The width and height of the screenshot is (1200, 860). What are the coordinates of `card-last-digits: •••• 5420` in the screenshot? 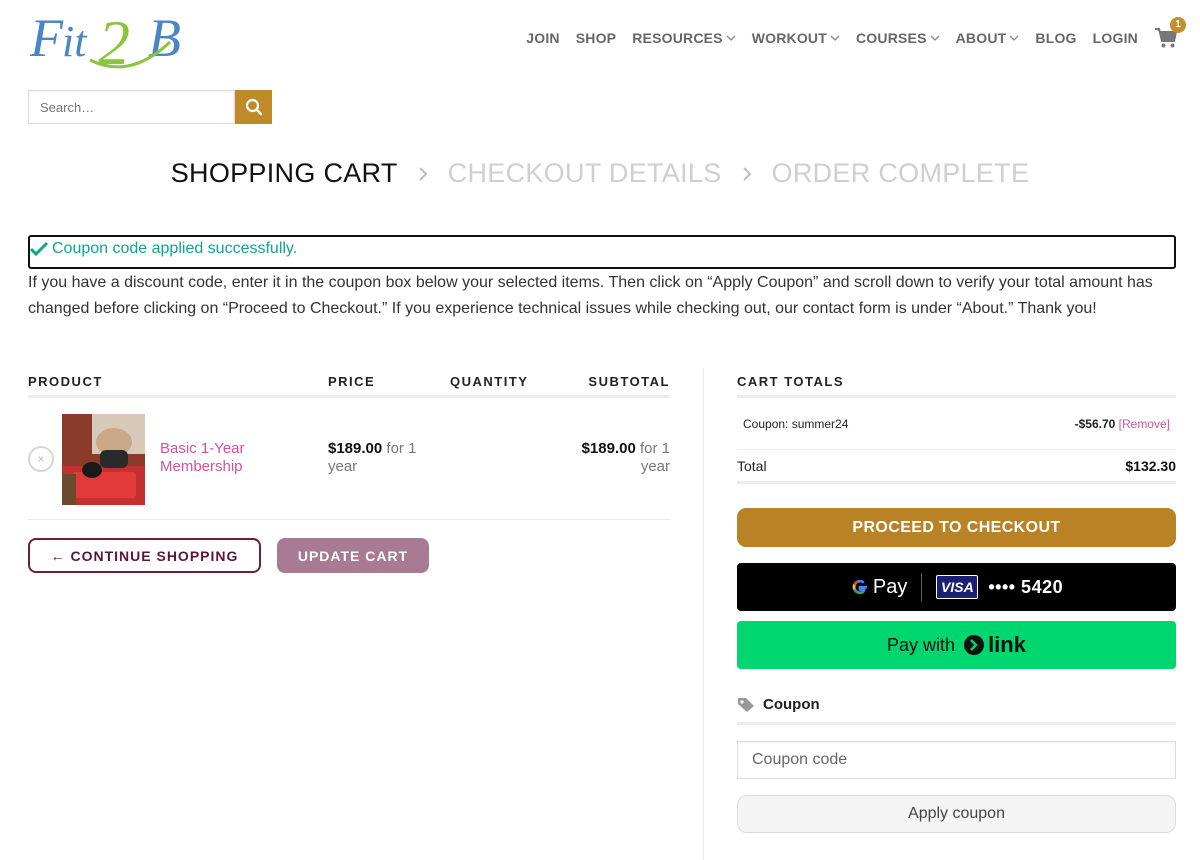 It's located at (1026, 586).